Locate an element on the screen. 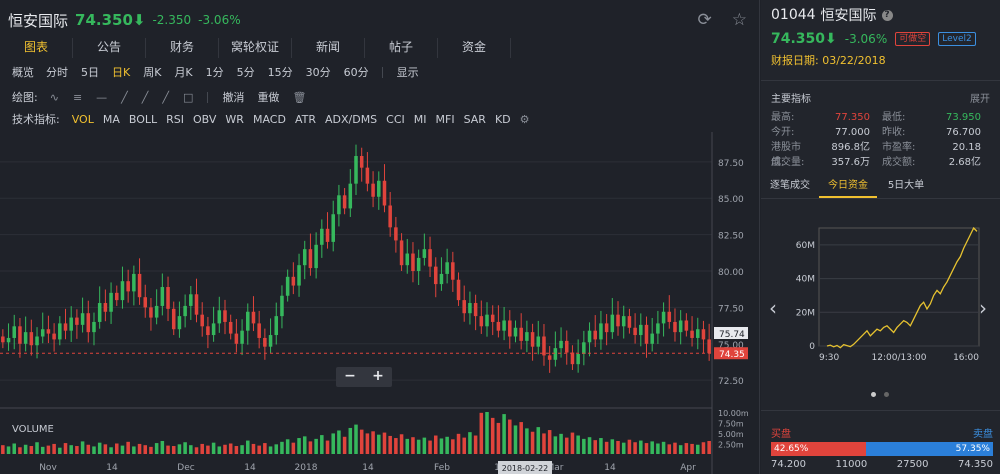 The width and height of the screenshot is (1000, 474). indicator-item: RSI is located at coordinates (175, 119).